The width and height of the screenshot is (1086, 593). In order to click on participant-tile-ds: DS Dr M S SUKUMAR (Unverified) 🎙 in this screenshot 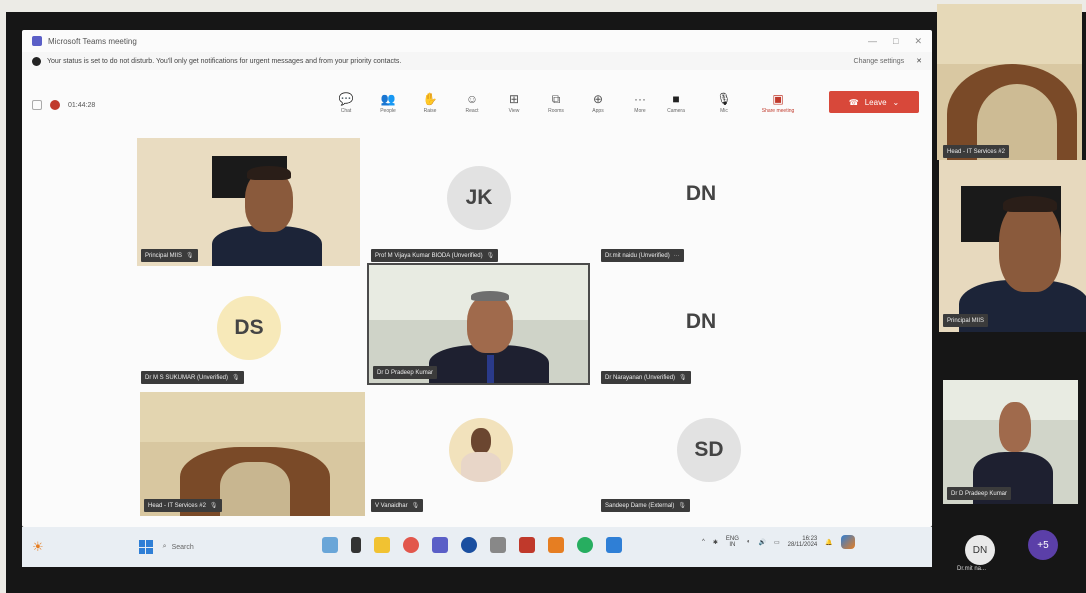, I will do `click(248, 328)`.